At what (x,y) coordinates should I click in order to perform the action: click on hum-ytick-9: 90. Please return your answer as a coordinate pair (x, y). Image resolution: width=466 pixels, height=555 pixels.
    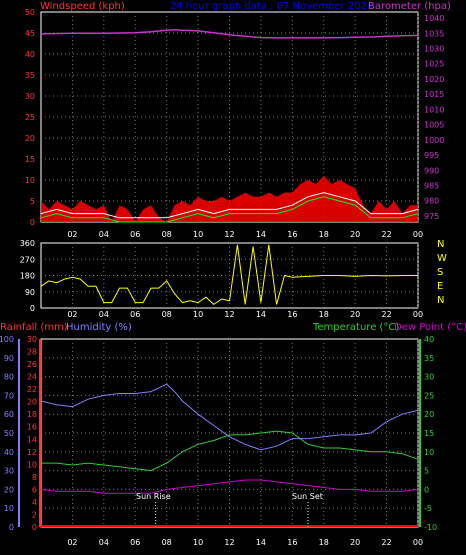
    Looking at the image, I should click on (9, 358).